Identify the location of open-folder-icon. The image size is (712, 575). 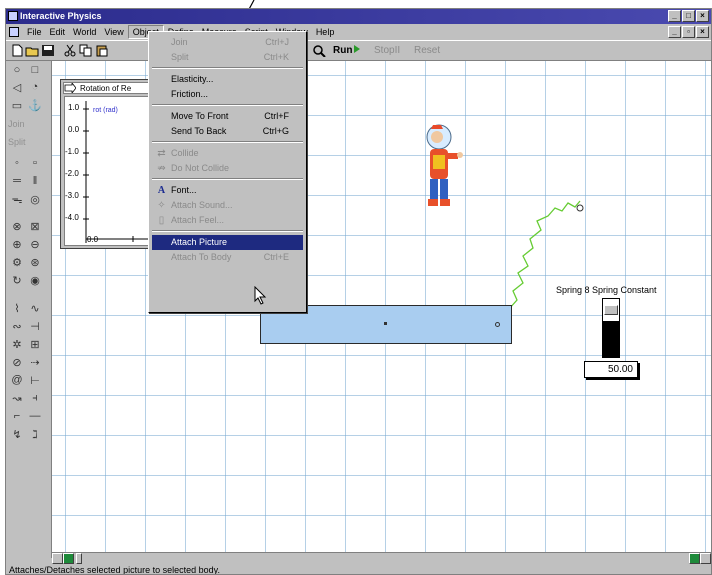
(32, 50).